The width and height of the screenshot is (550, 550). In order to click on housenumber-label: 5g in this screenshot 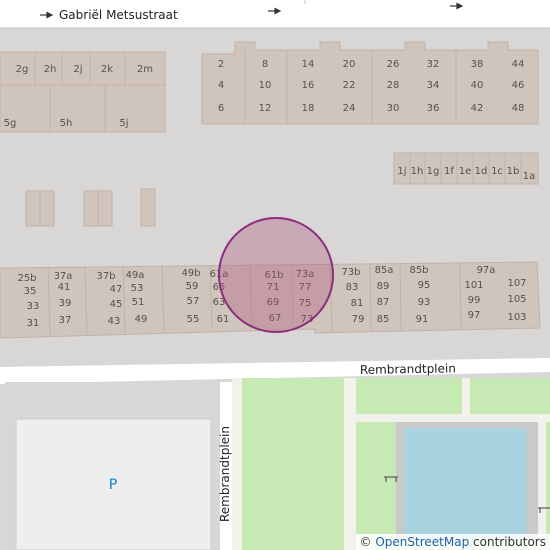, I will do `click(10, 123)`.